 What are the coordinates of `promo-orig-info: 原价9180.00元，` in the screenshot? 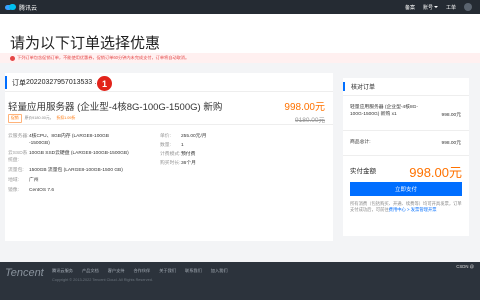 It's located at (39, 118).